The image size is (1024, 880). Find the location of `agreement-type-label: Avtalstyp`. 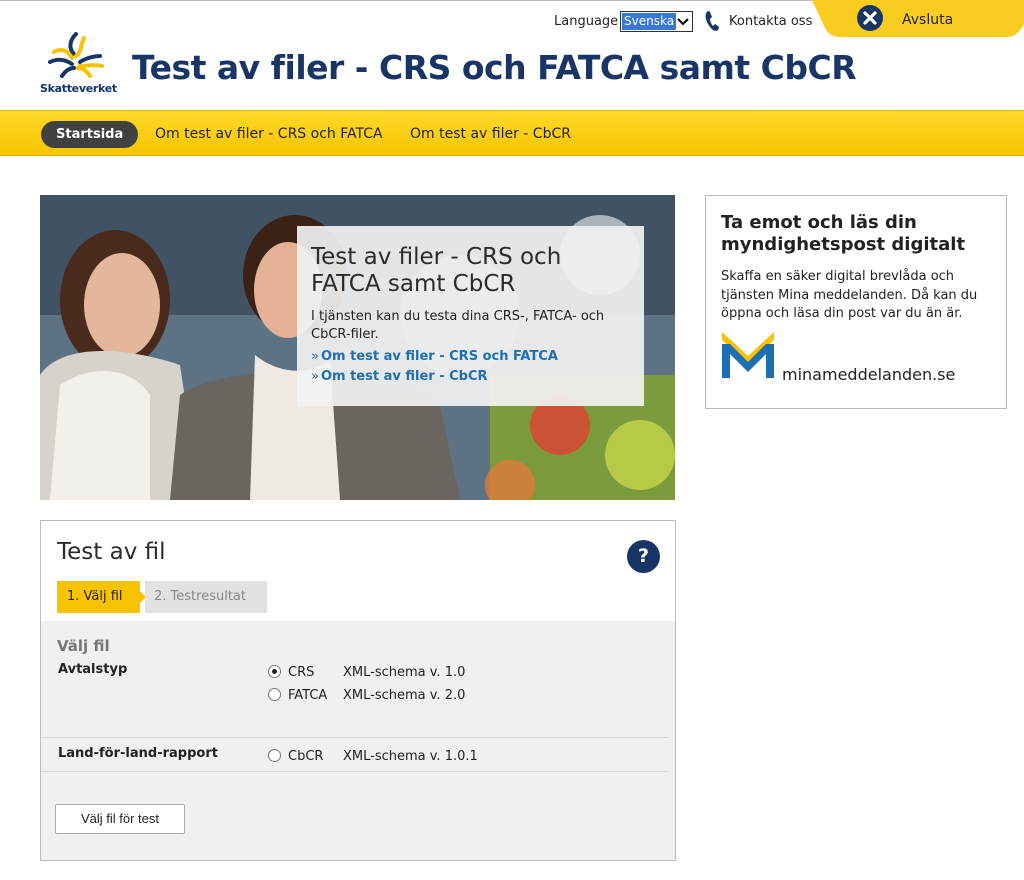

agreement-type-label: Avtalstyp is located at coordinates (93, 669).